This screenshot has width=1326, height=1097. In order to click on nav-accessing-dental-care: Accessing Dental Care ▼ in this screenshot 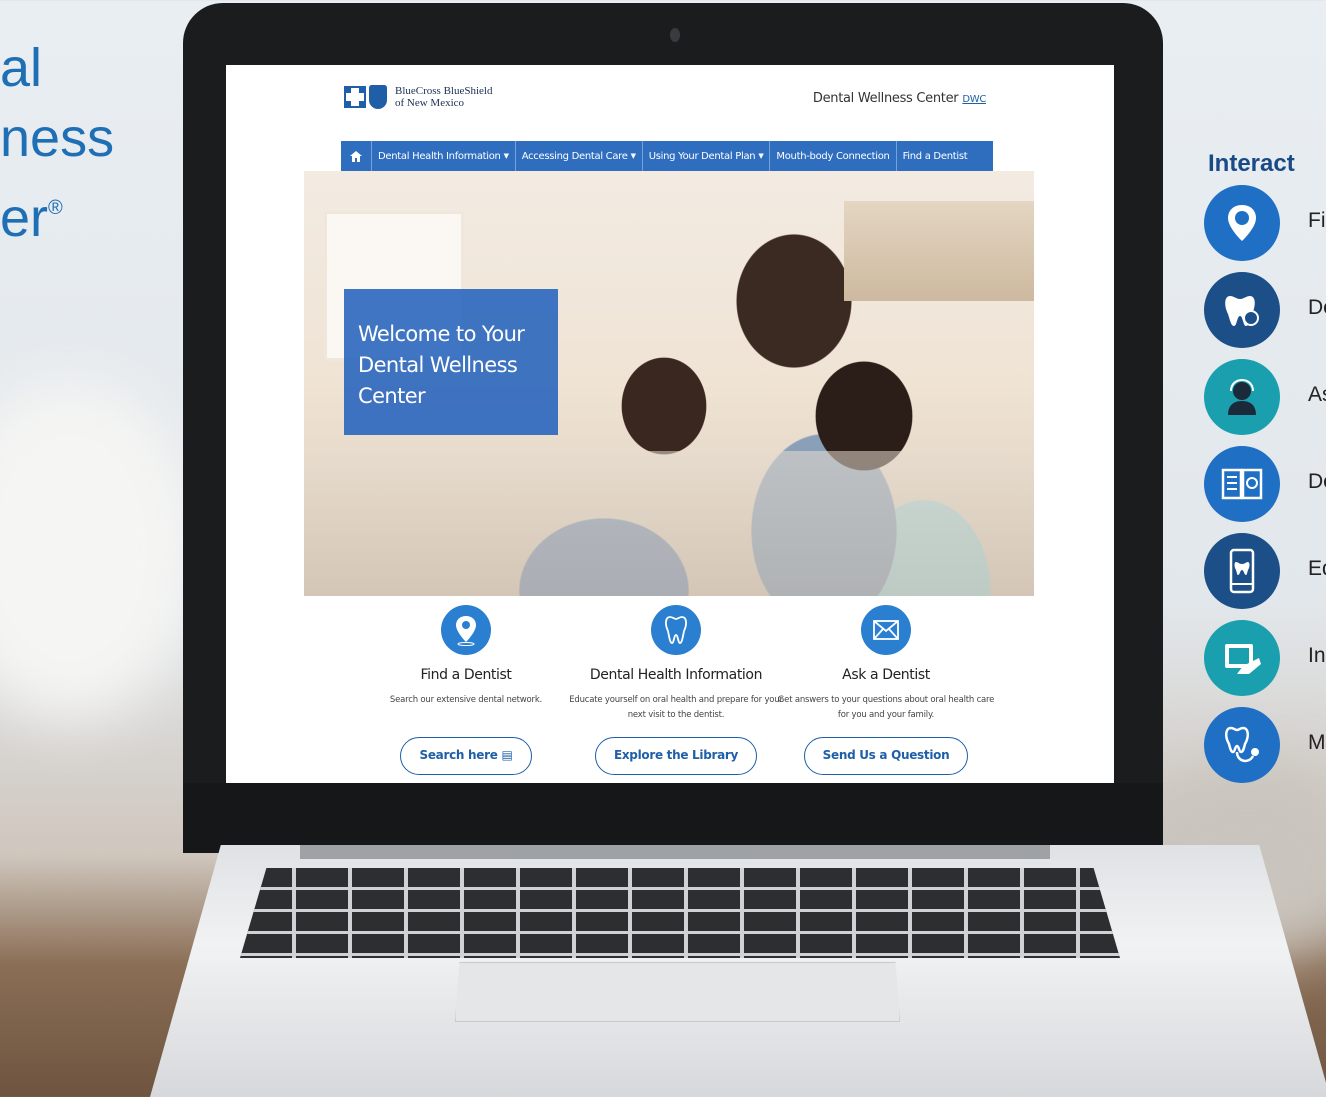, I will do `click(579, 156)`.